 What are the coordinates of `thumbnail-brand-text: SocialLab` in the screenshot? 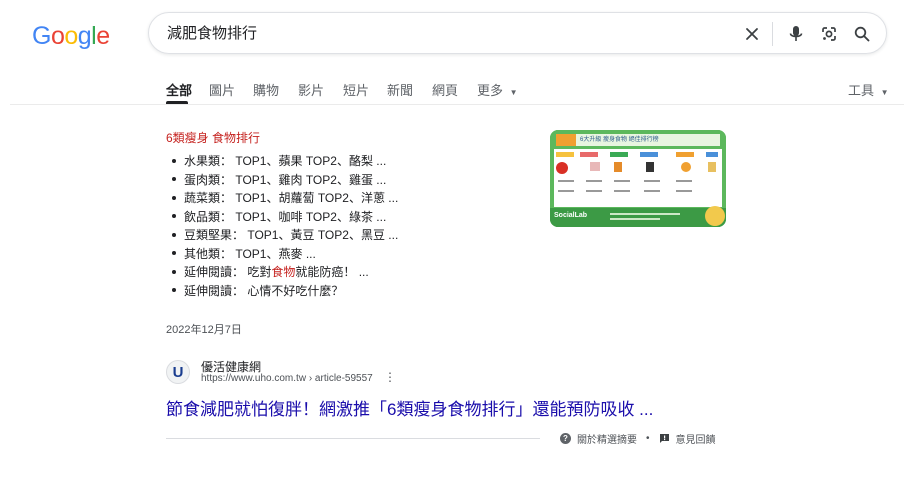 It's located at (571, 215).